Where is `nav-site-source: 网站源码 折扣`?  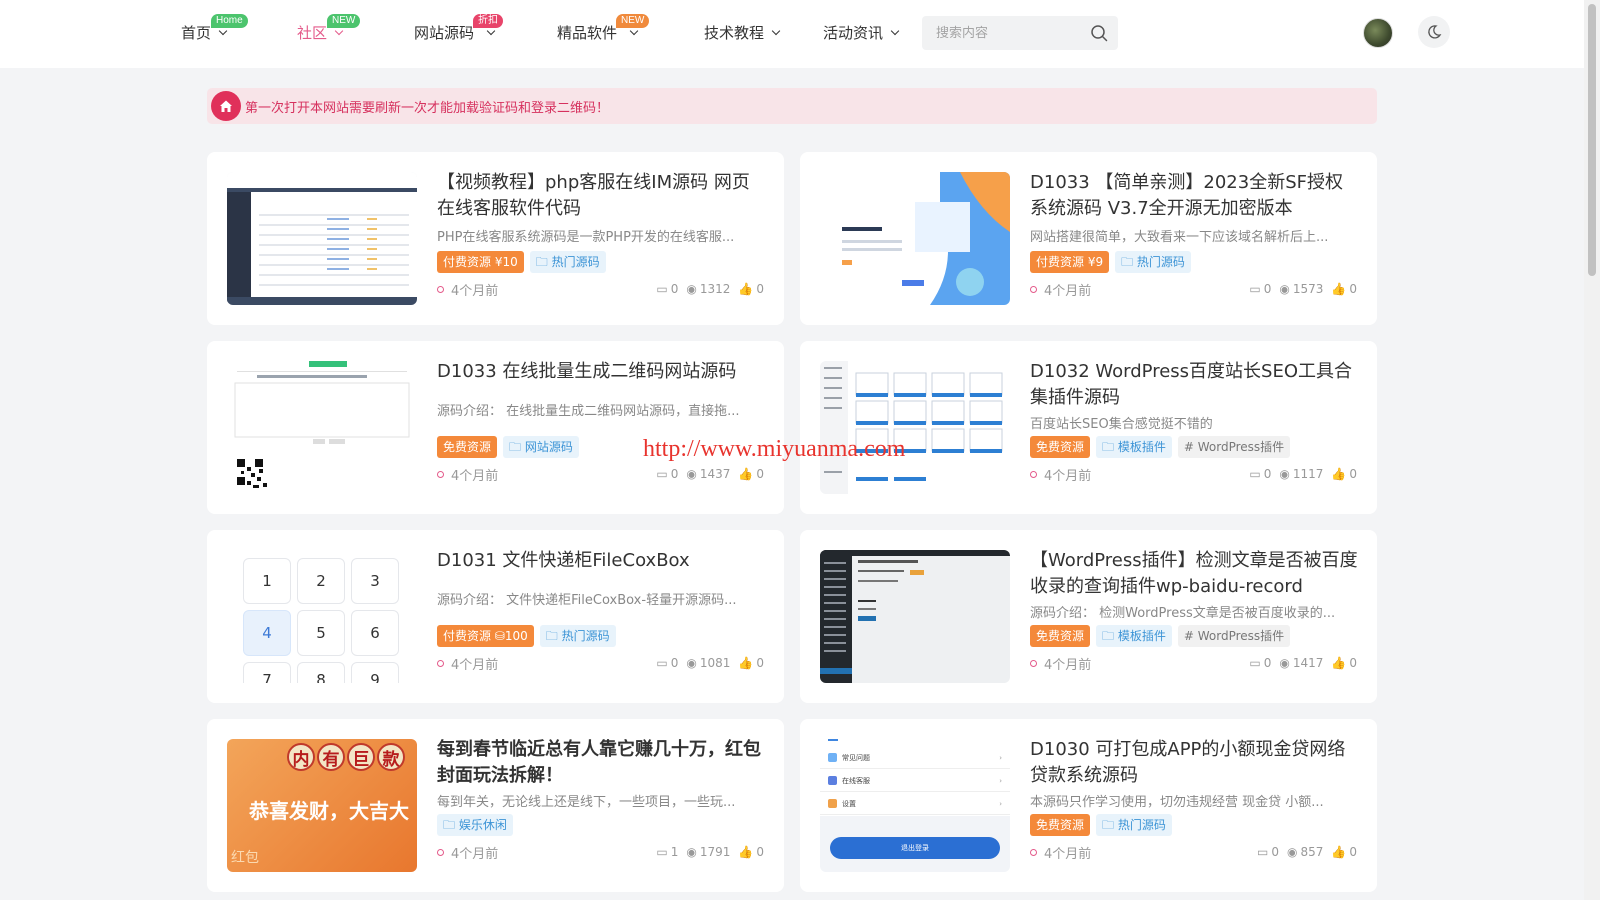 nav-site-source: 网站源码 折扣 is located at coordinates (458, 28).